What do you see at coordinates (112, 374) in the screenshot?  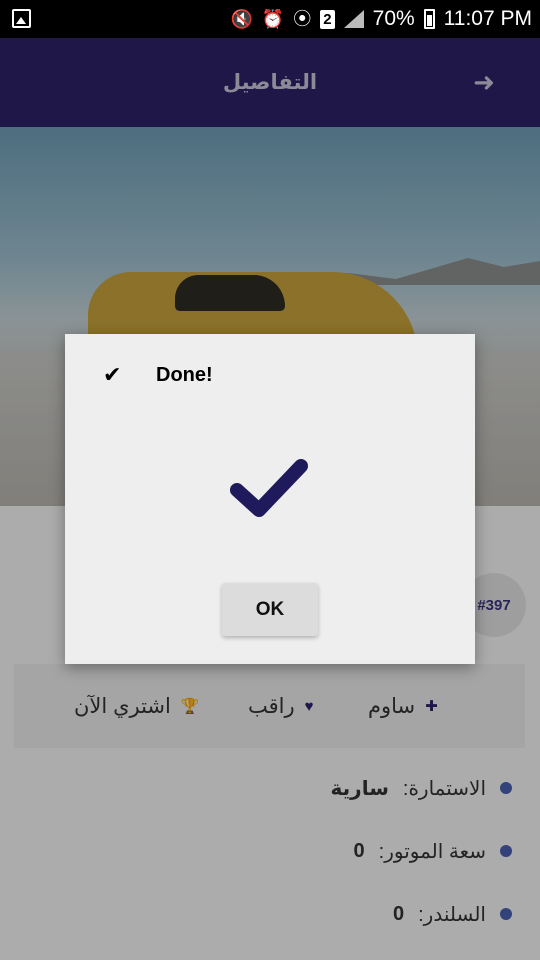 I see `checkmark-icon: ✔` at bounding box center [112, 374].